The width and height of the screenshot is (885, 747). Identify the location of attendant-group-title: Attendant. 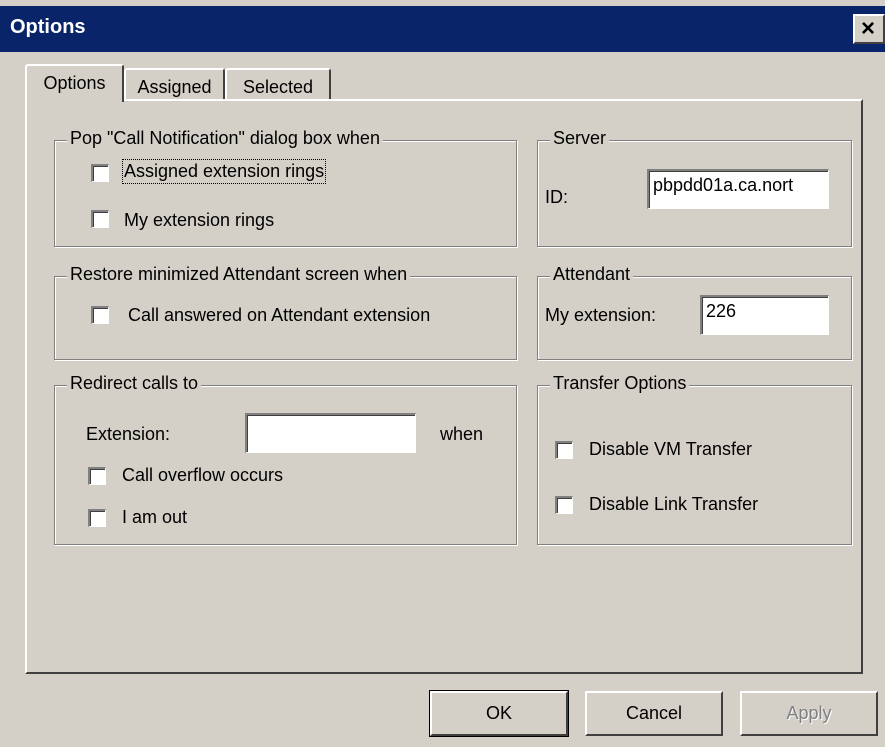
(592, 274).